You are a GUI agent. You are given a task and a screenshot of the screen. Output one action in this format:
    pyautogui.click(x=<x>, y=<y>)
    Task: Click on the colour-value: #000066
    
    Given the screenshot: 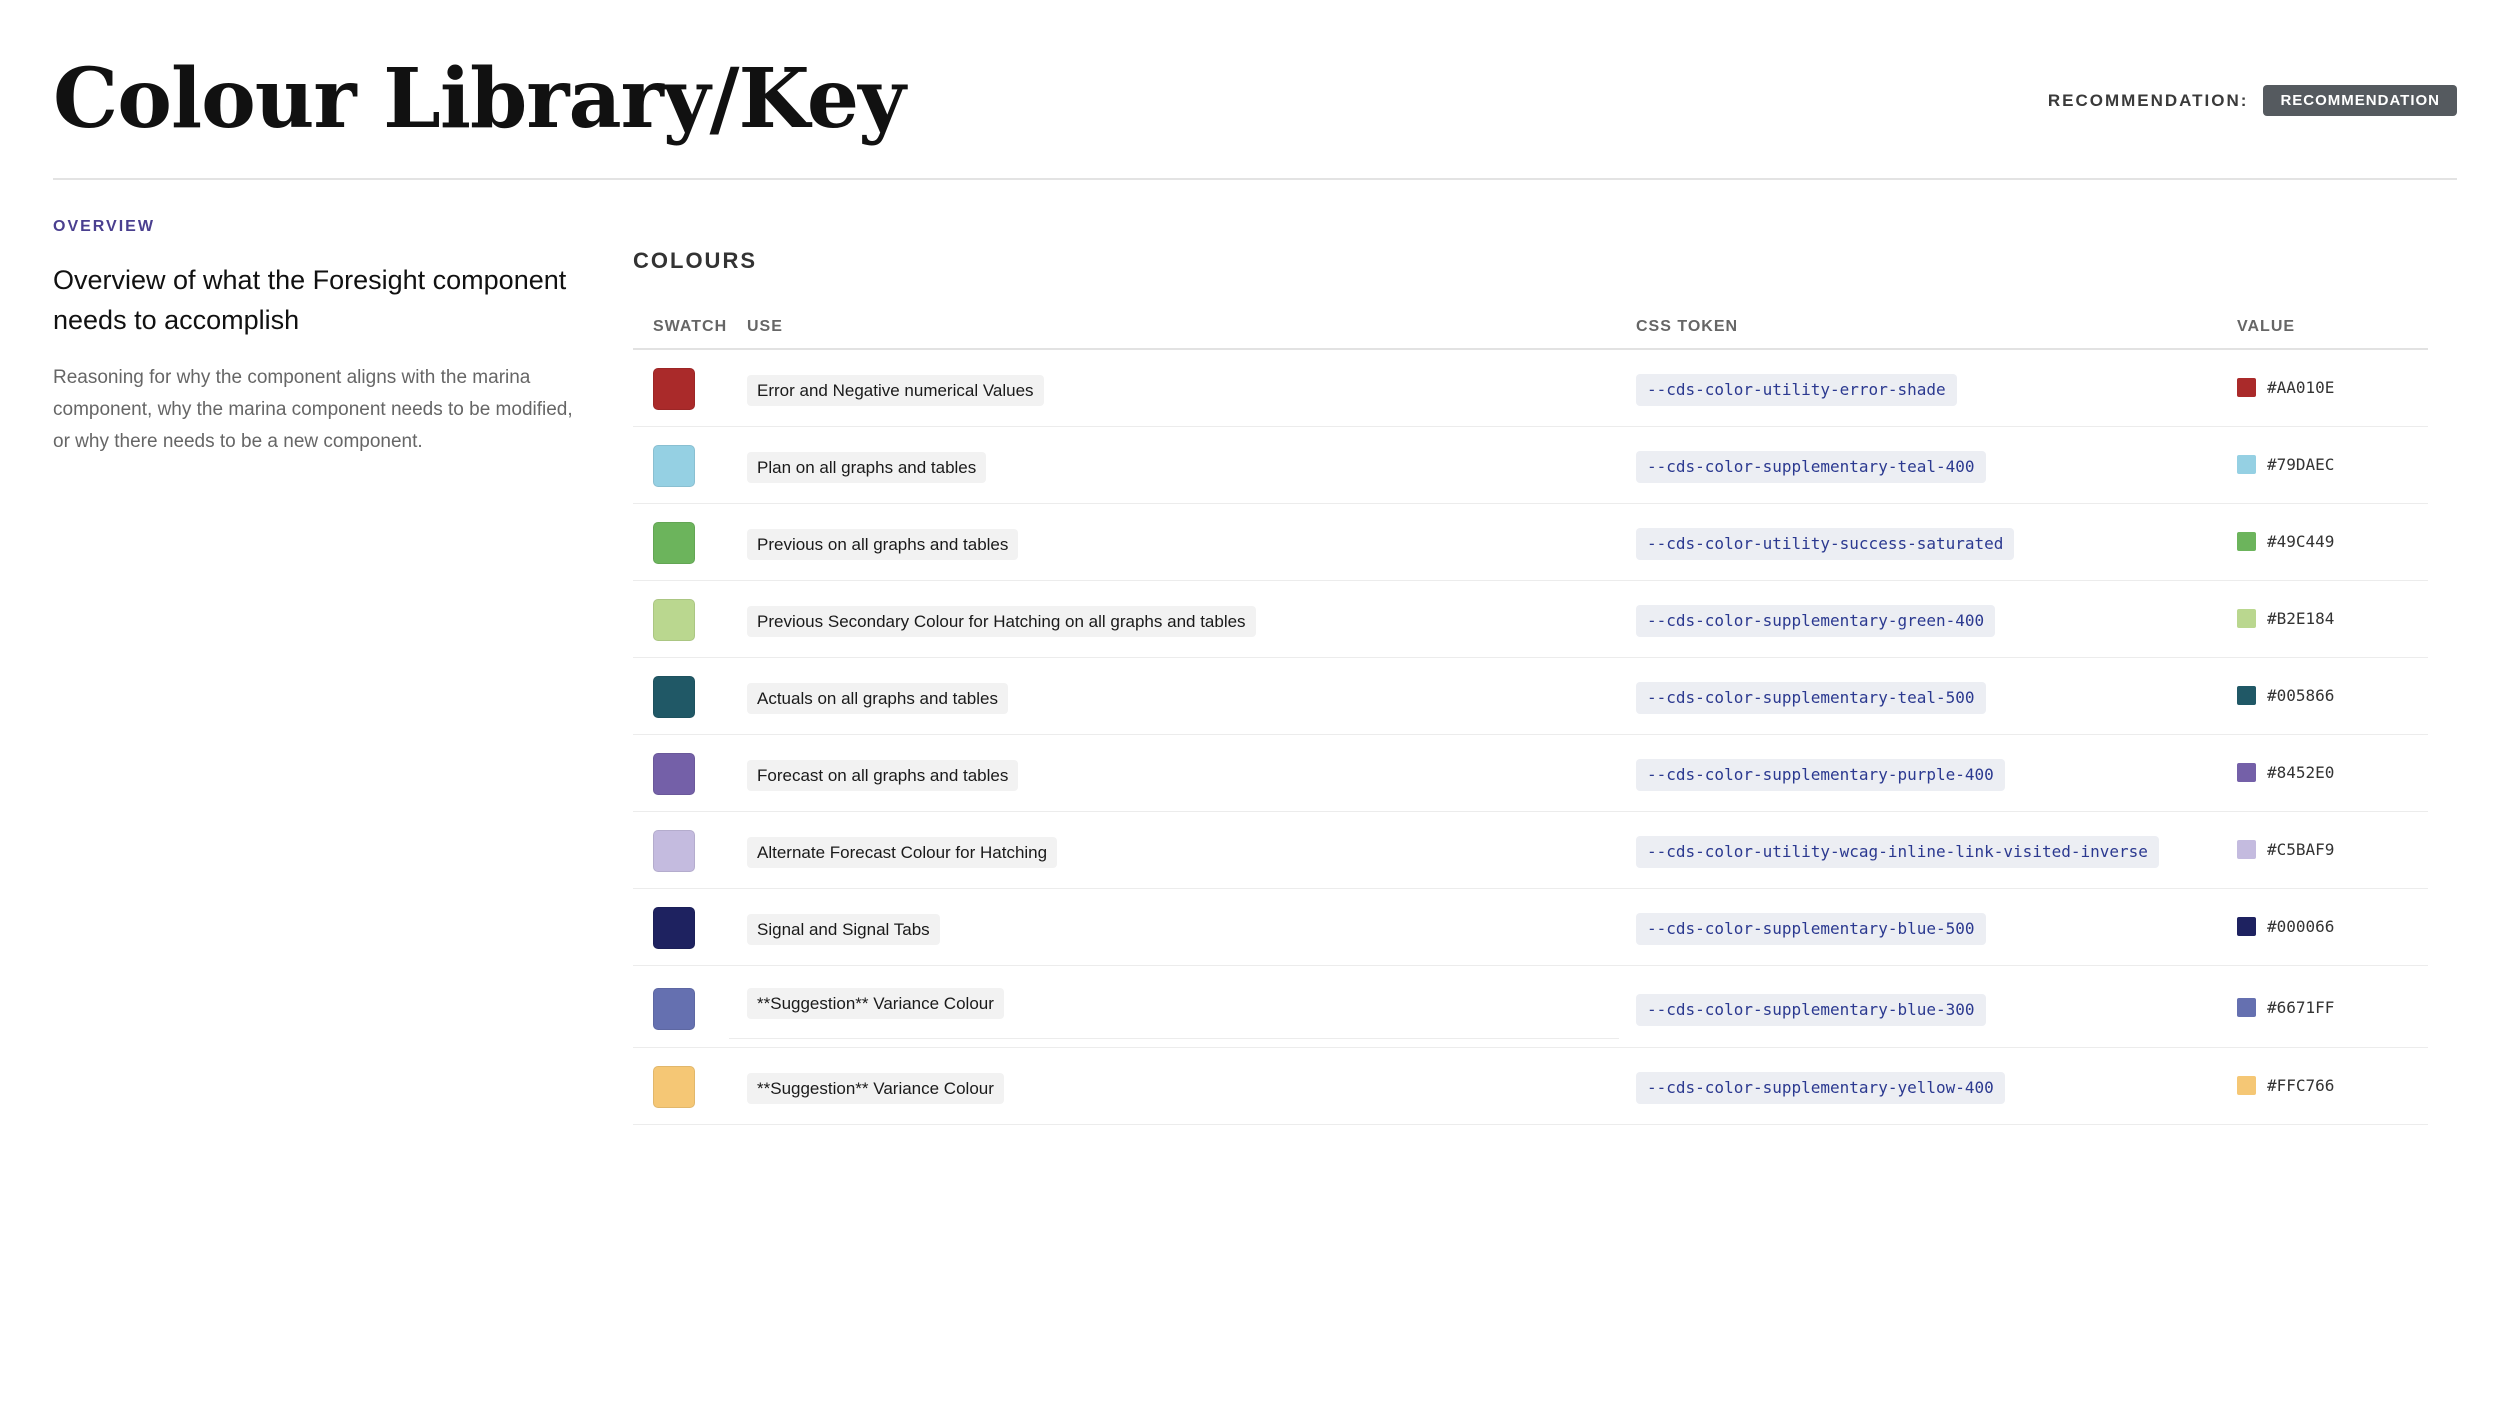 What is the action you would take?
    pyautogui.click(x=2285, y=926)
    